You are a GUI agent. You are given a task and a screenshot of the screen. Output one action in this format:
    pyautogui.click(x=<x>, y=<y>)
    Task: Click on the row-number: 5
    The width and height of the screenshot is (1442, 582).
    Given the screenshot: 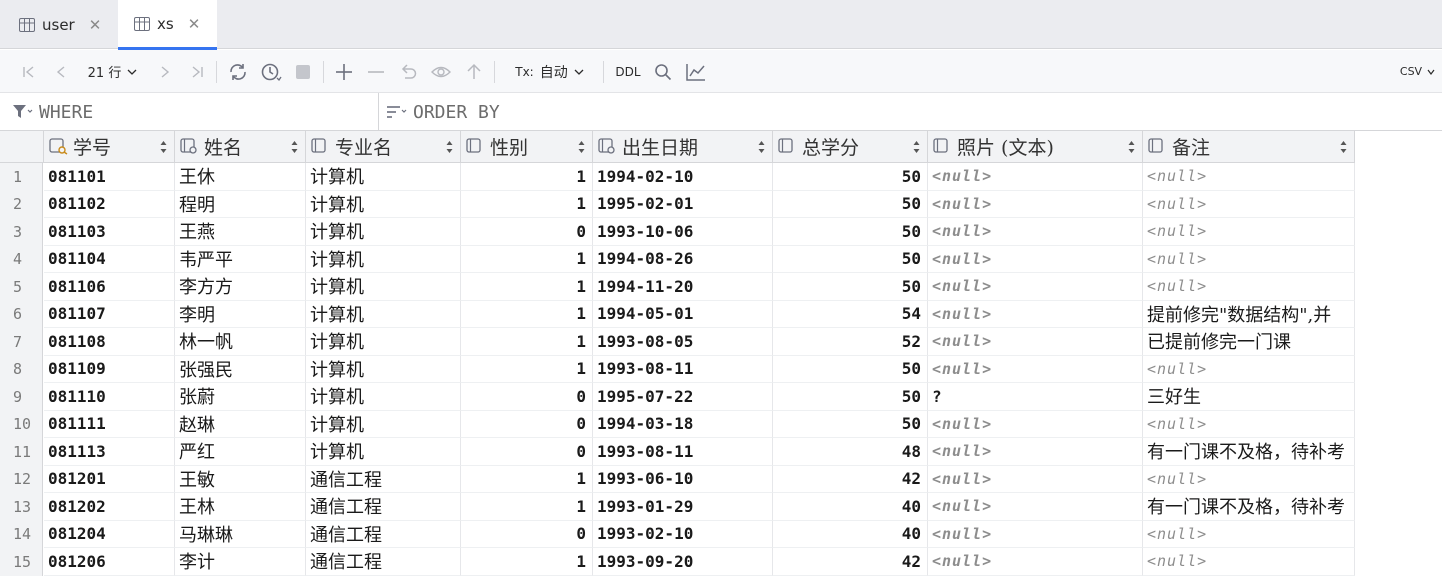 What is the action you would take?
    pyautogui.click(x=21, y=287)
    